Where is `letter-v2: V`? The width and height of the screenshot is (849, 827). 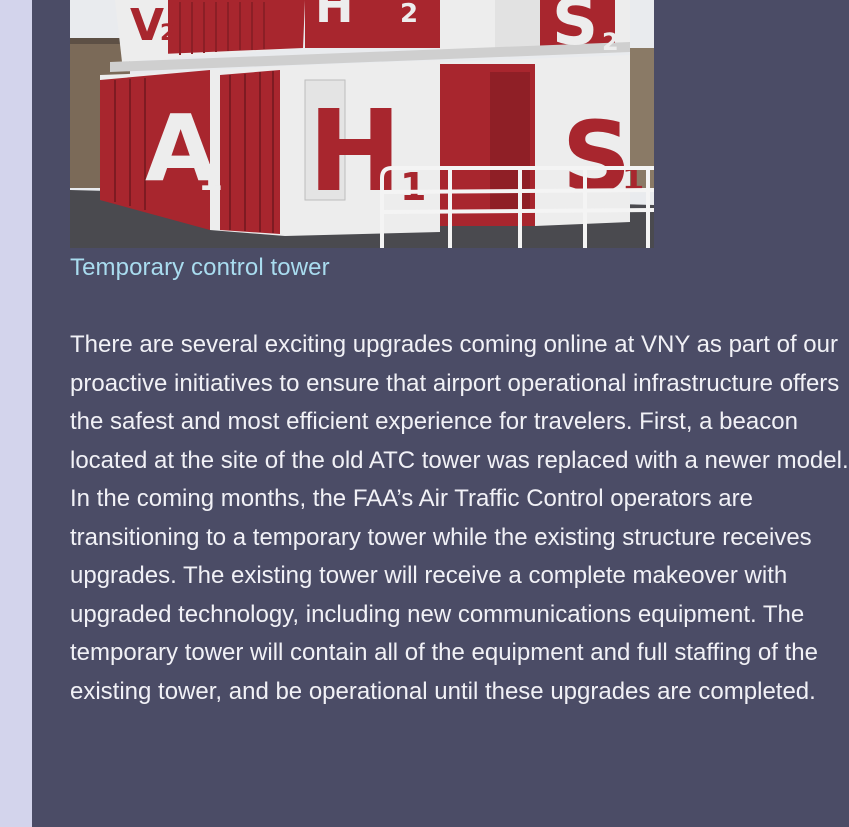
letter-v2: V is located at coordinates (147, 25).